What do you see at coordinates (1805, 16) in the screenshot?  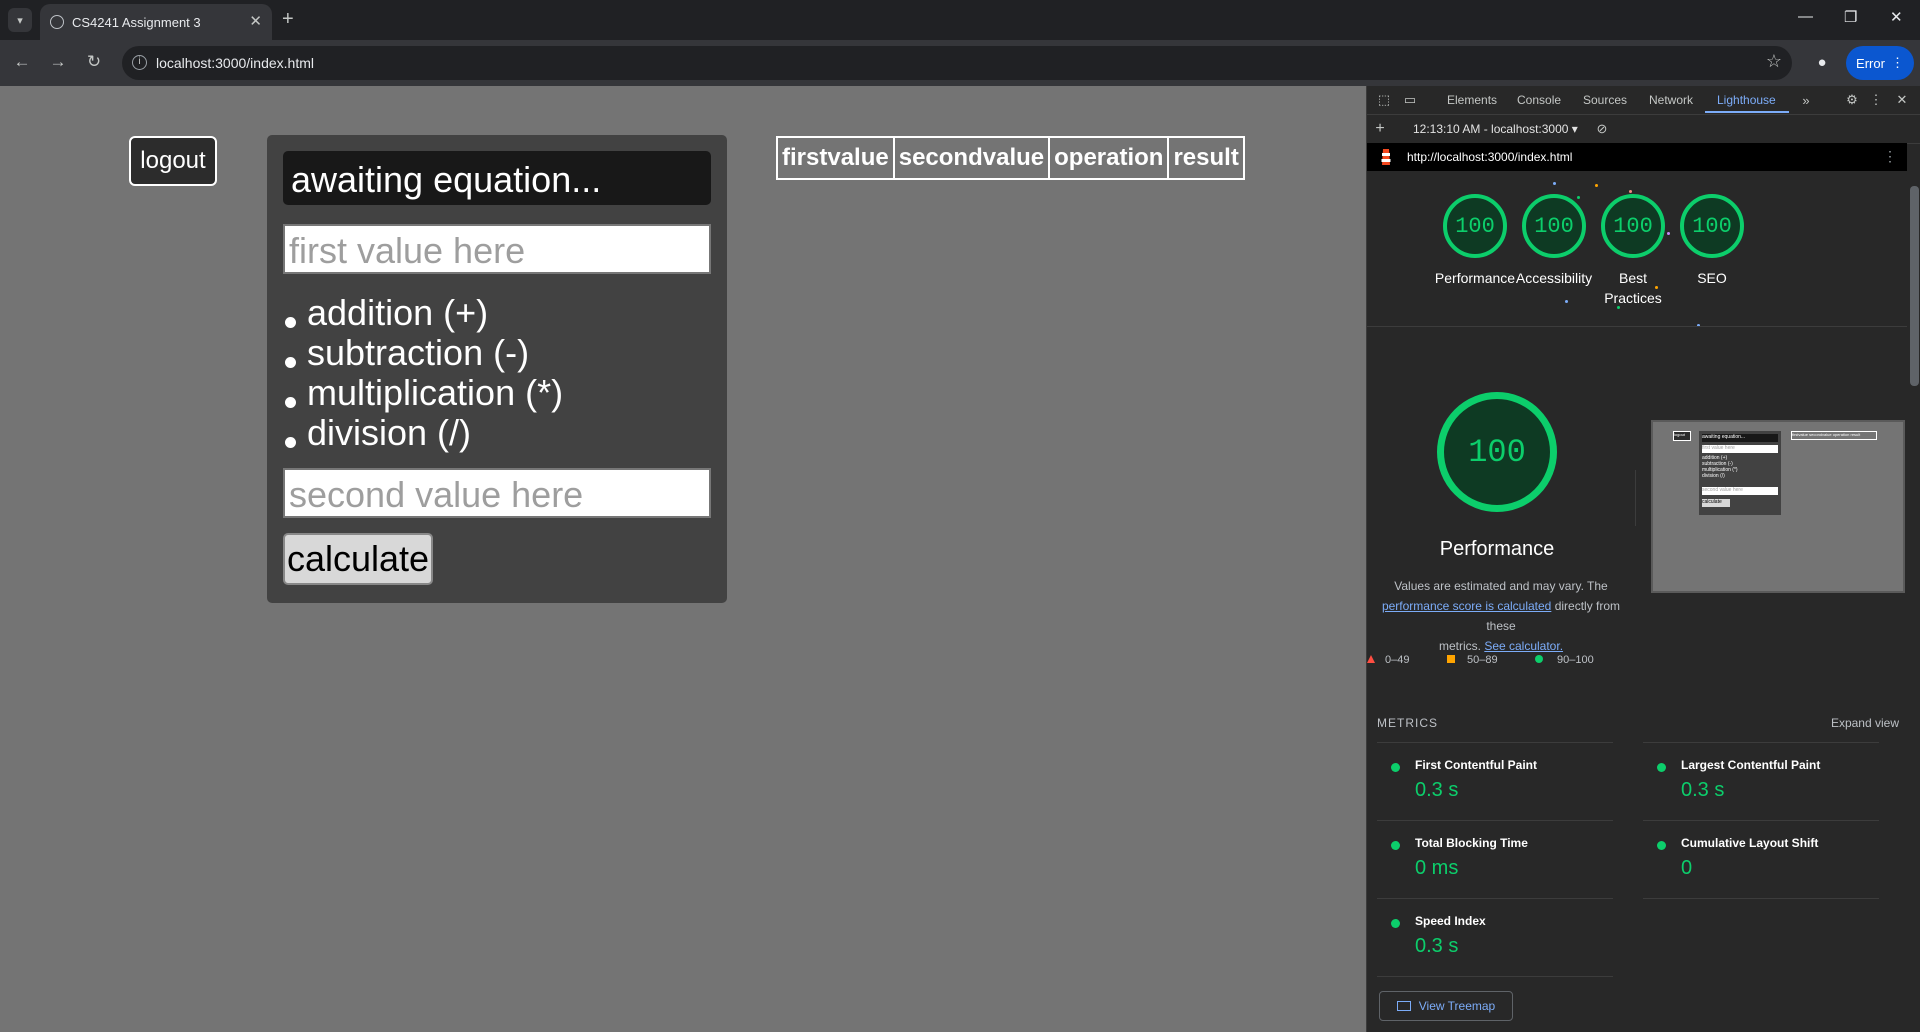 I see `minimize-icon: —` at bounding box center [1805, 16].